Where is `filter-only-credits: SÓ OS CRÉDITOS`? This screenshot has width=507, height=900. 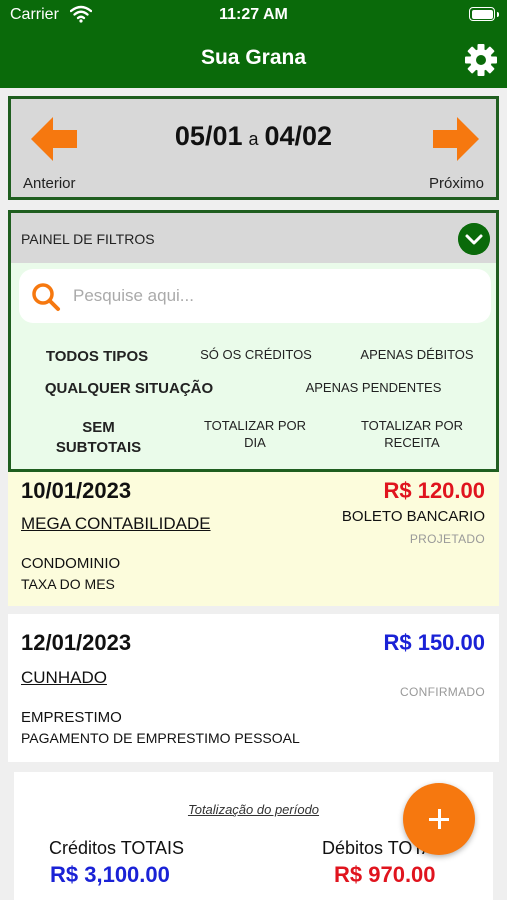
filter-only-credits: SÓ OS CRÉDITOS is located at coordinates (256, 355).